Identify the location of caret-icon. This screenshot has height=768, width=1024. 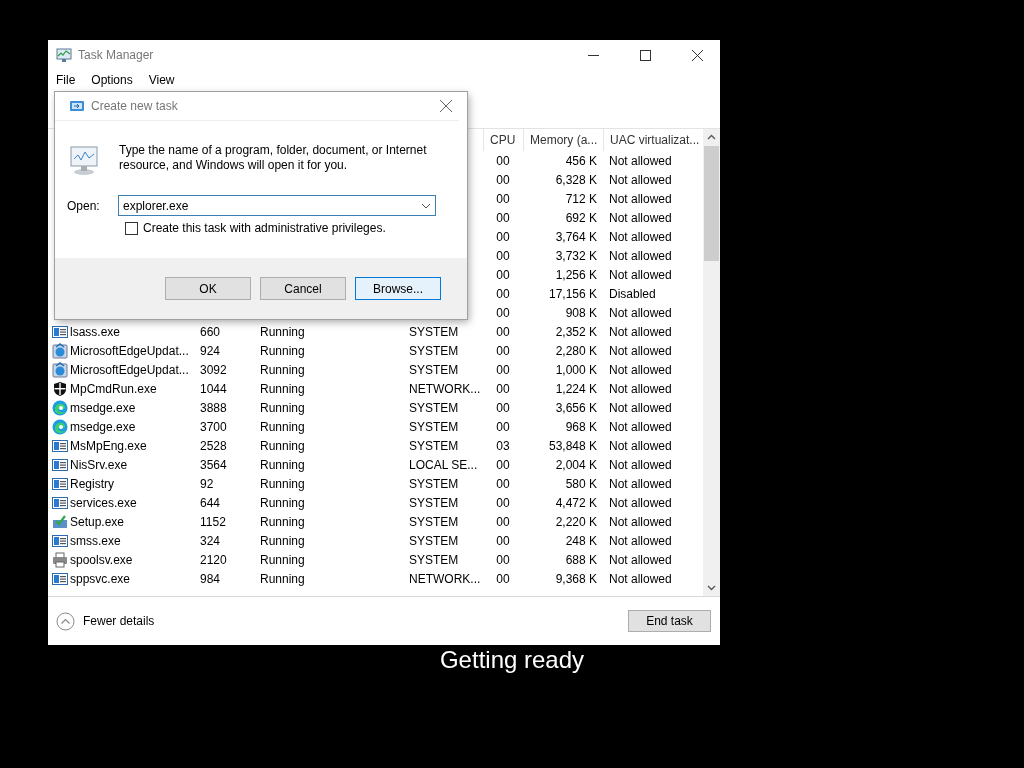
(426, 206).